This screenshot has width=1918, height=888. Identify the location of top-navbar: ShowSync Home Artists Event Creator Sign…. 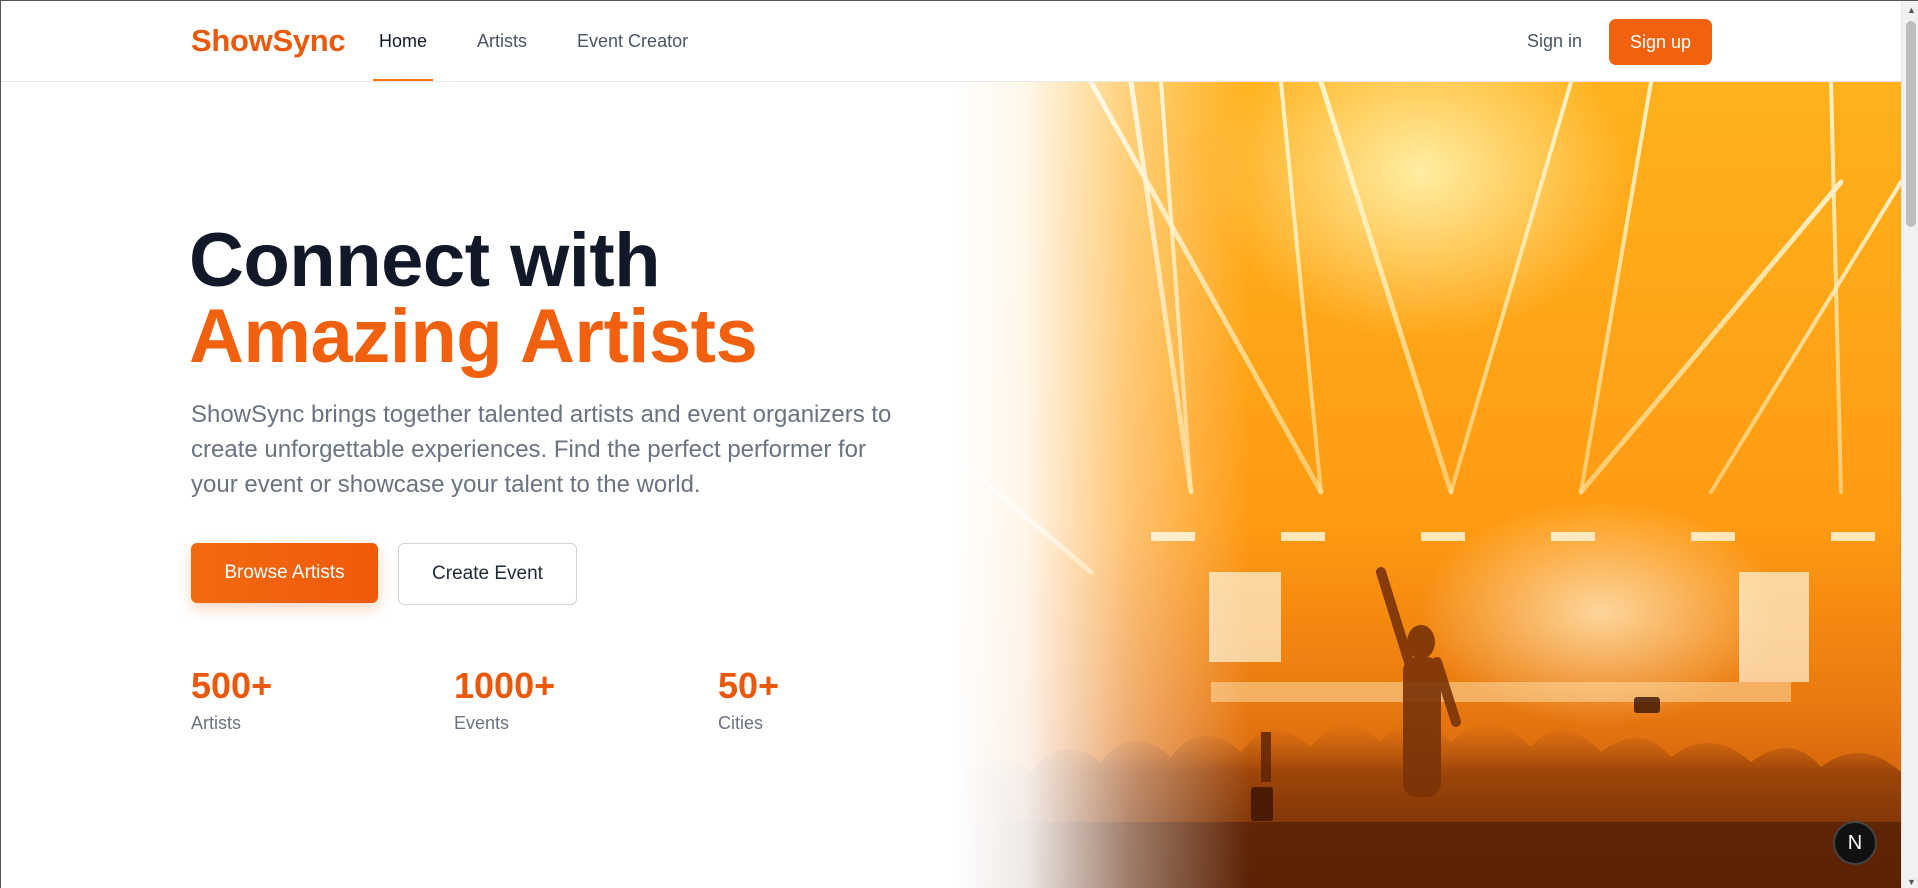
(951, 41).